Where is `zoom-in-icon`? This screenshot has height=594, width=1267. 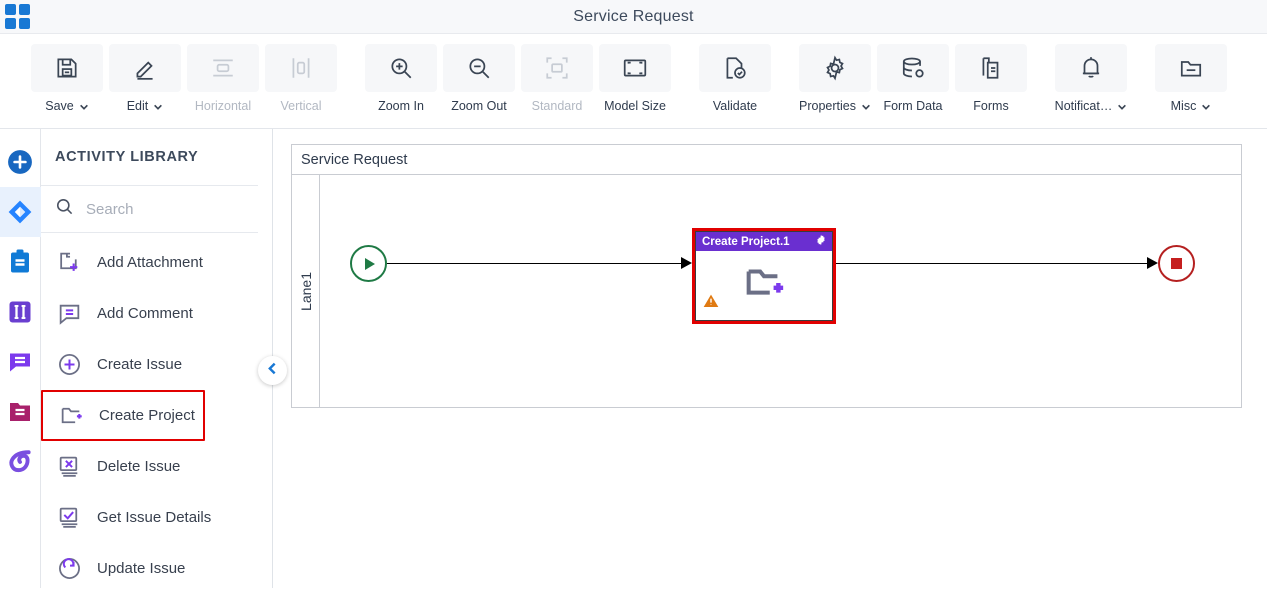 zoom-in-icon is located at coordinates (401, 68).